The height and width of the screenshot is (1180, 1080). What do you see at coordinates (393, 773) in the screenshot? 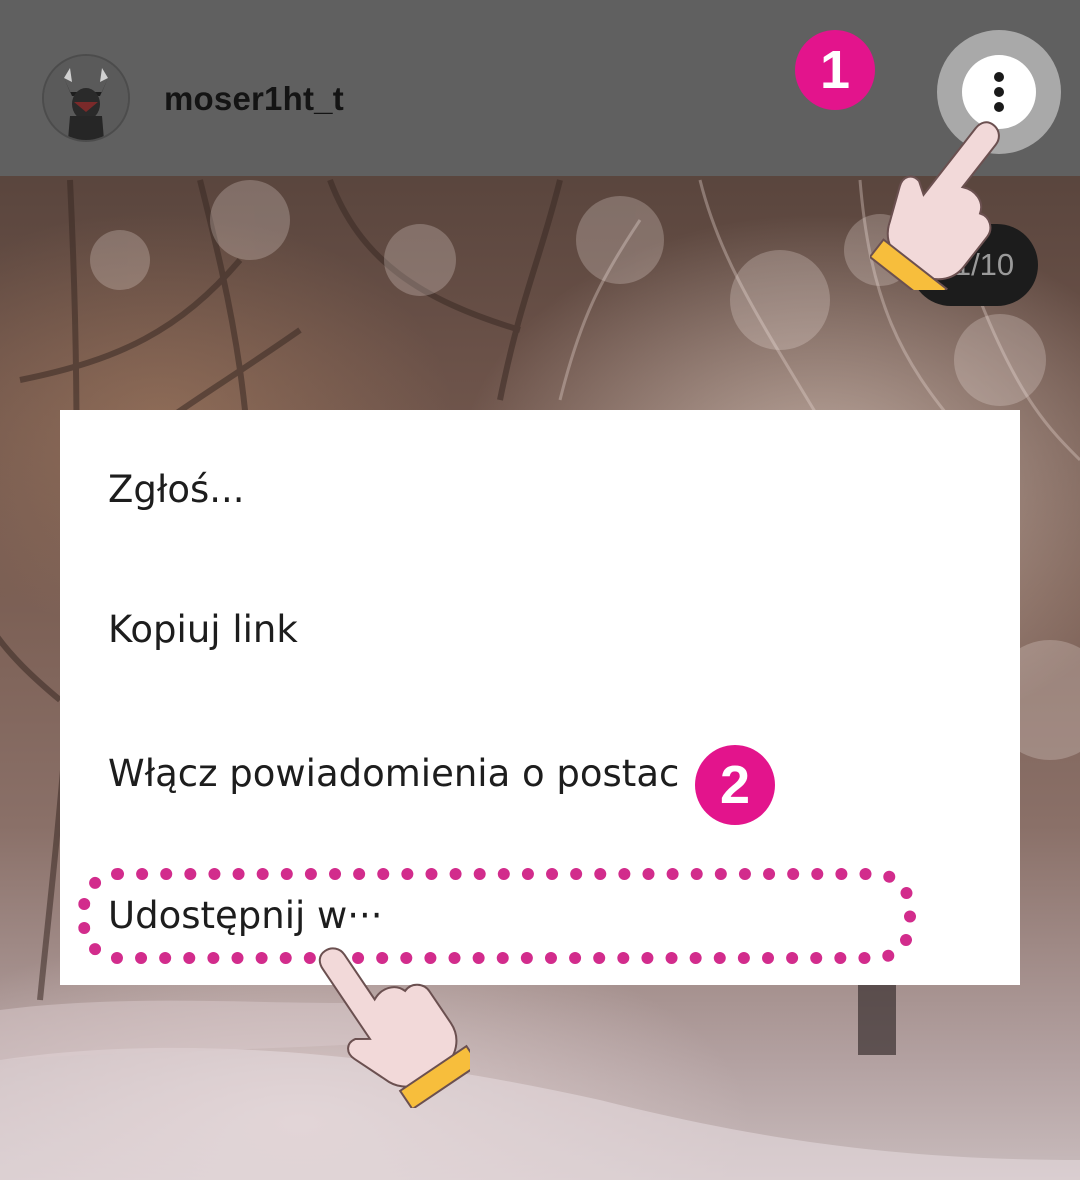
I see `menu-item-turn-on-notifications: Włącz powiadomienia o postac` at bounding box center [393, 773].